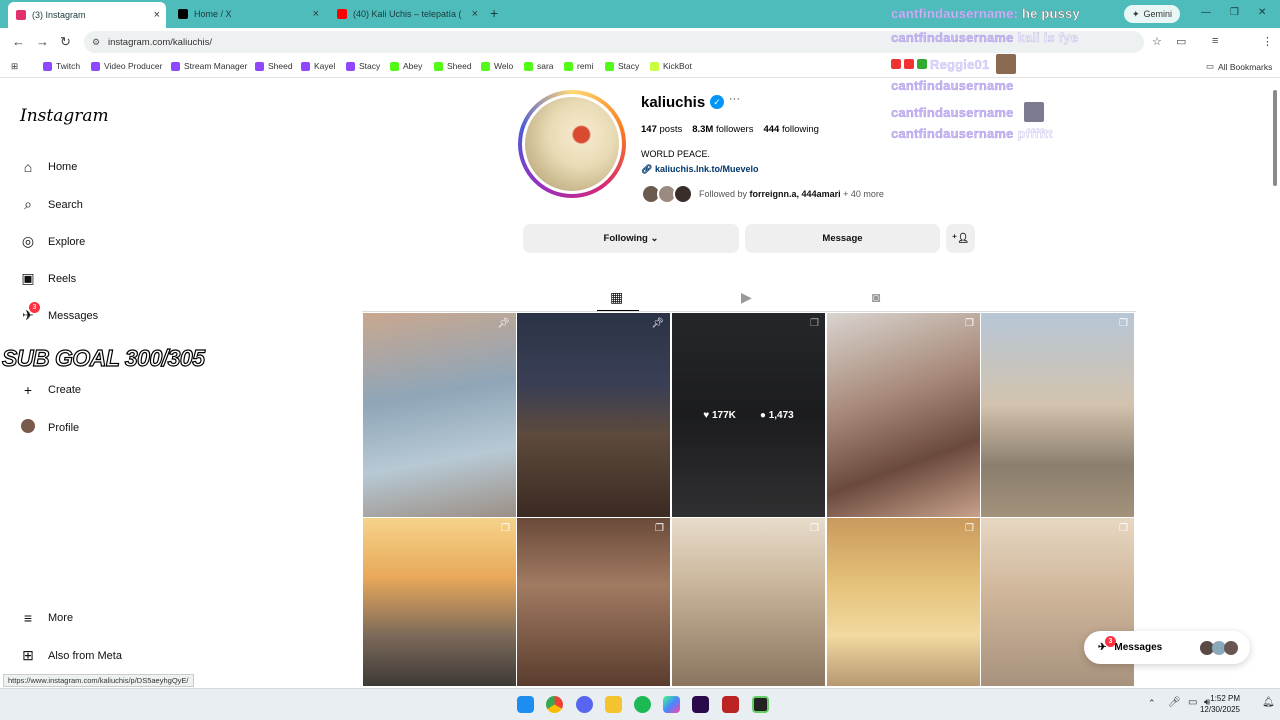 This screenshot has height=720, width=1280. I want to click on close-window-icon: ✕, so click(1262, 12).